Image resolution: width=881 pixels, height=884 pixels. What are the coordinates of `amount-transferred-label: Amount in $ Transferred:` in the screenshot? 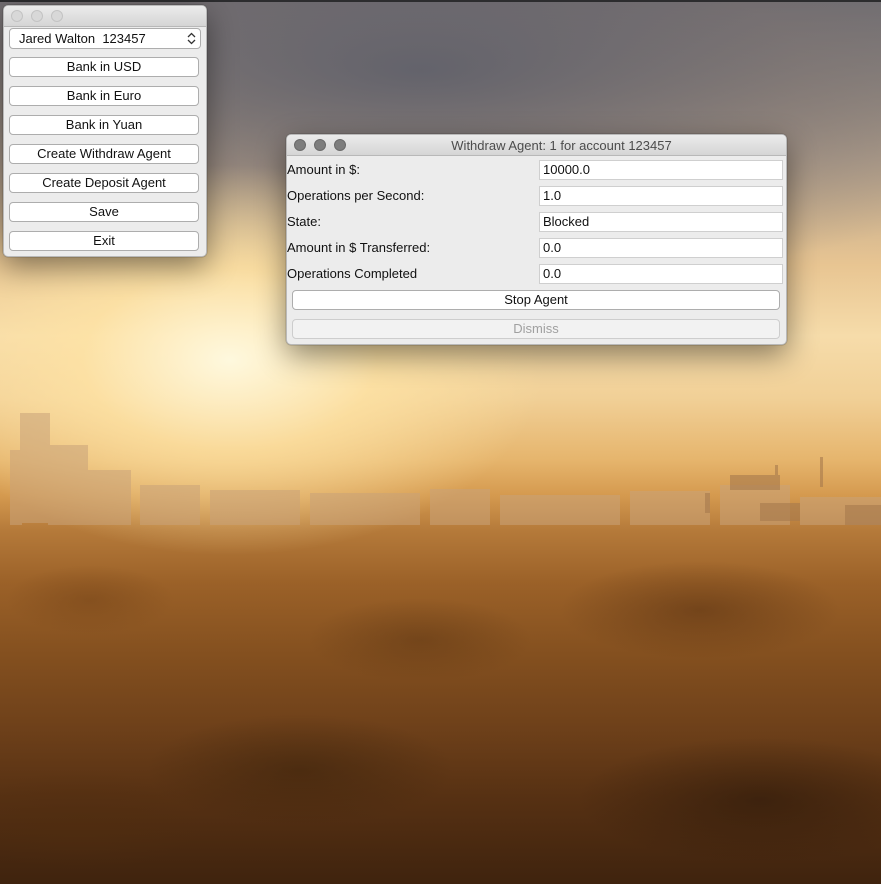 It's located at (359, 247).